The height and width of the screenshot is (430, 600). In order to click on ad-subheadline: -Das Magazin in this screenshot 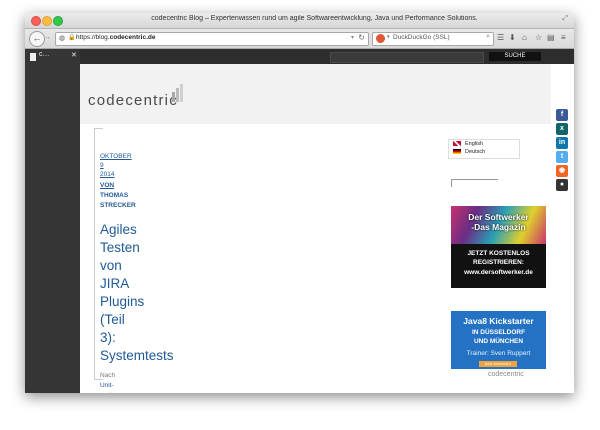, I will do `click(498, 227)`.